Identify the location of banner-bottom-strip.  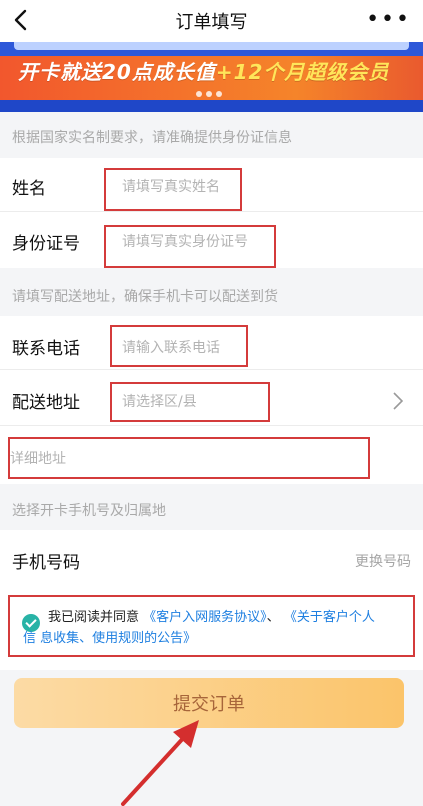
(211, 106).